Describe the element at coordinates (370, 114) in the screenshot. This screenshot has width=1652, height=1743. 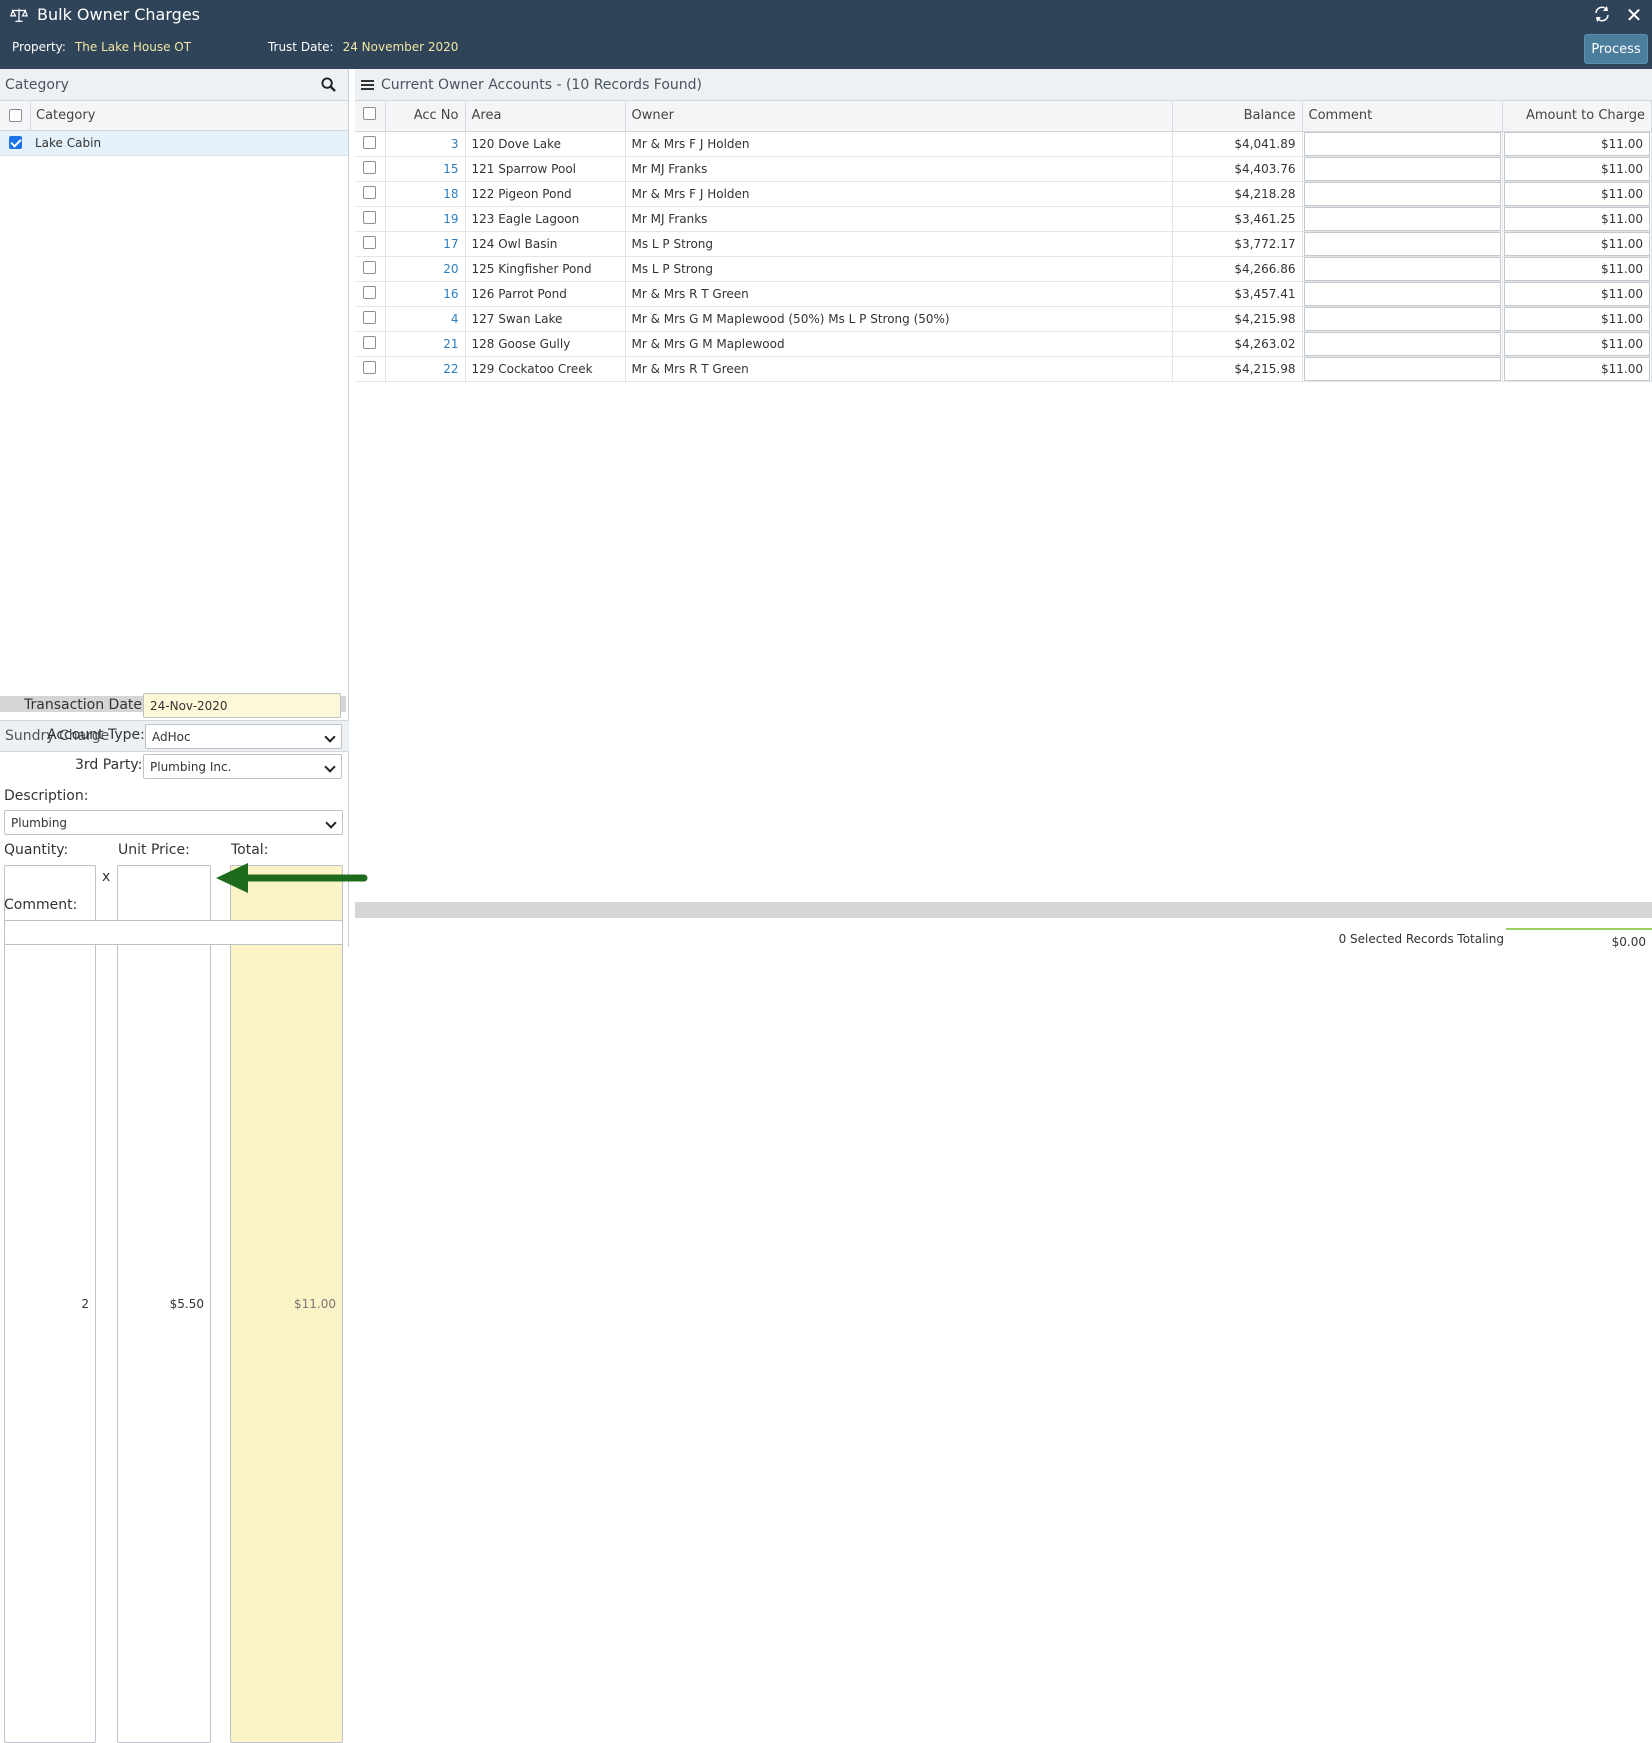
I see `select-all-accounts-checkbox` at that location.